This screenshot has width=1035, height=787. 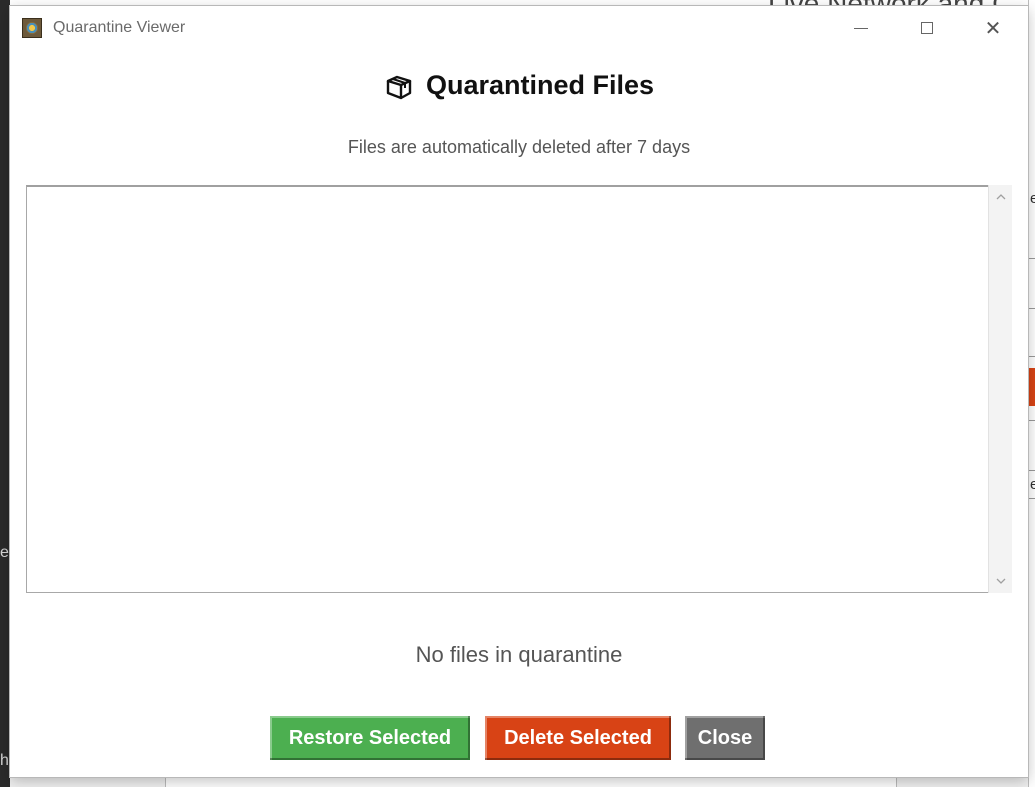 I want to click on background-accent, so click(x=1032, y=129).